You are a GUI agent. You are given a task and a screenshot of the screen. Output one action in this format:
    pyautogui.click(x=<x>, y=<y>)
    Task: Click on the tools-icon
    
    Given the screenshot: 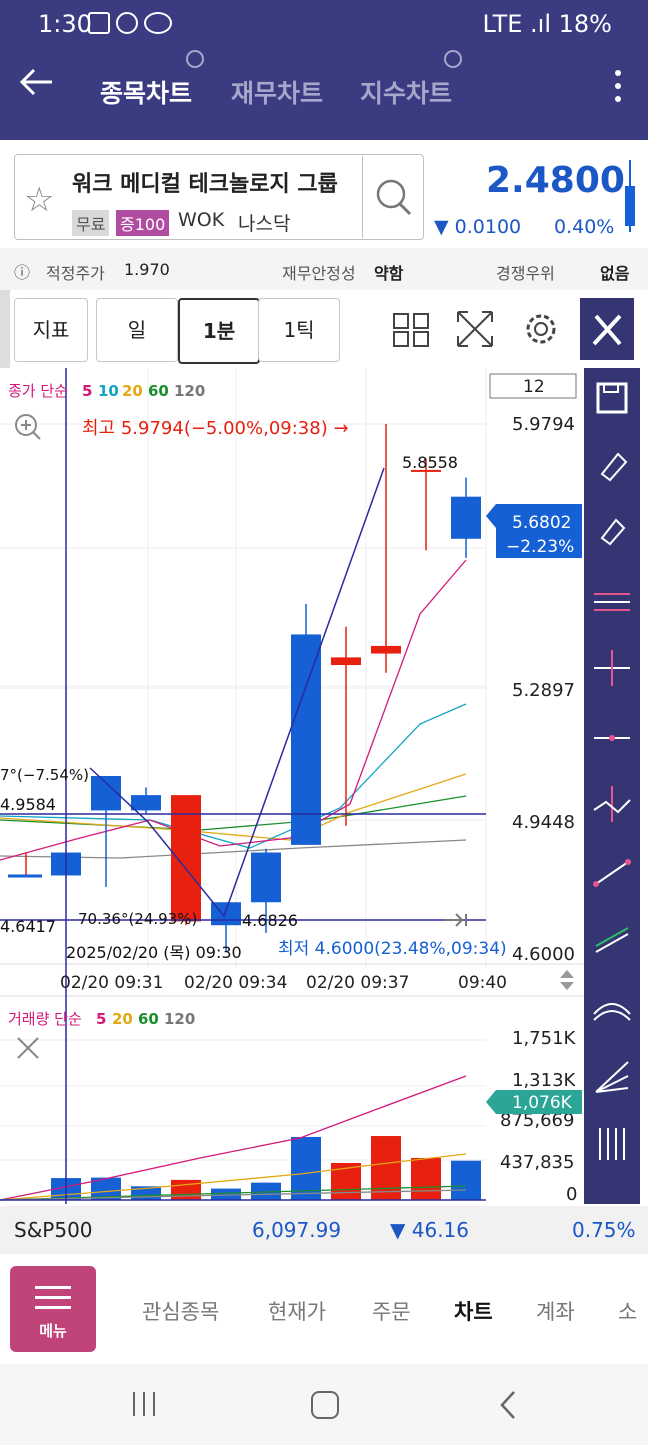 What is the action you would take?
    pyautogui.click(x=607, y=329)
    